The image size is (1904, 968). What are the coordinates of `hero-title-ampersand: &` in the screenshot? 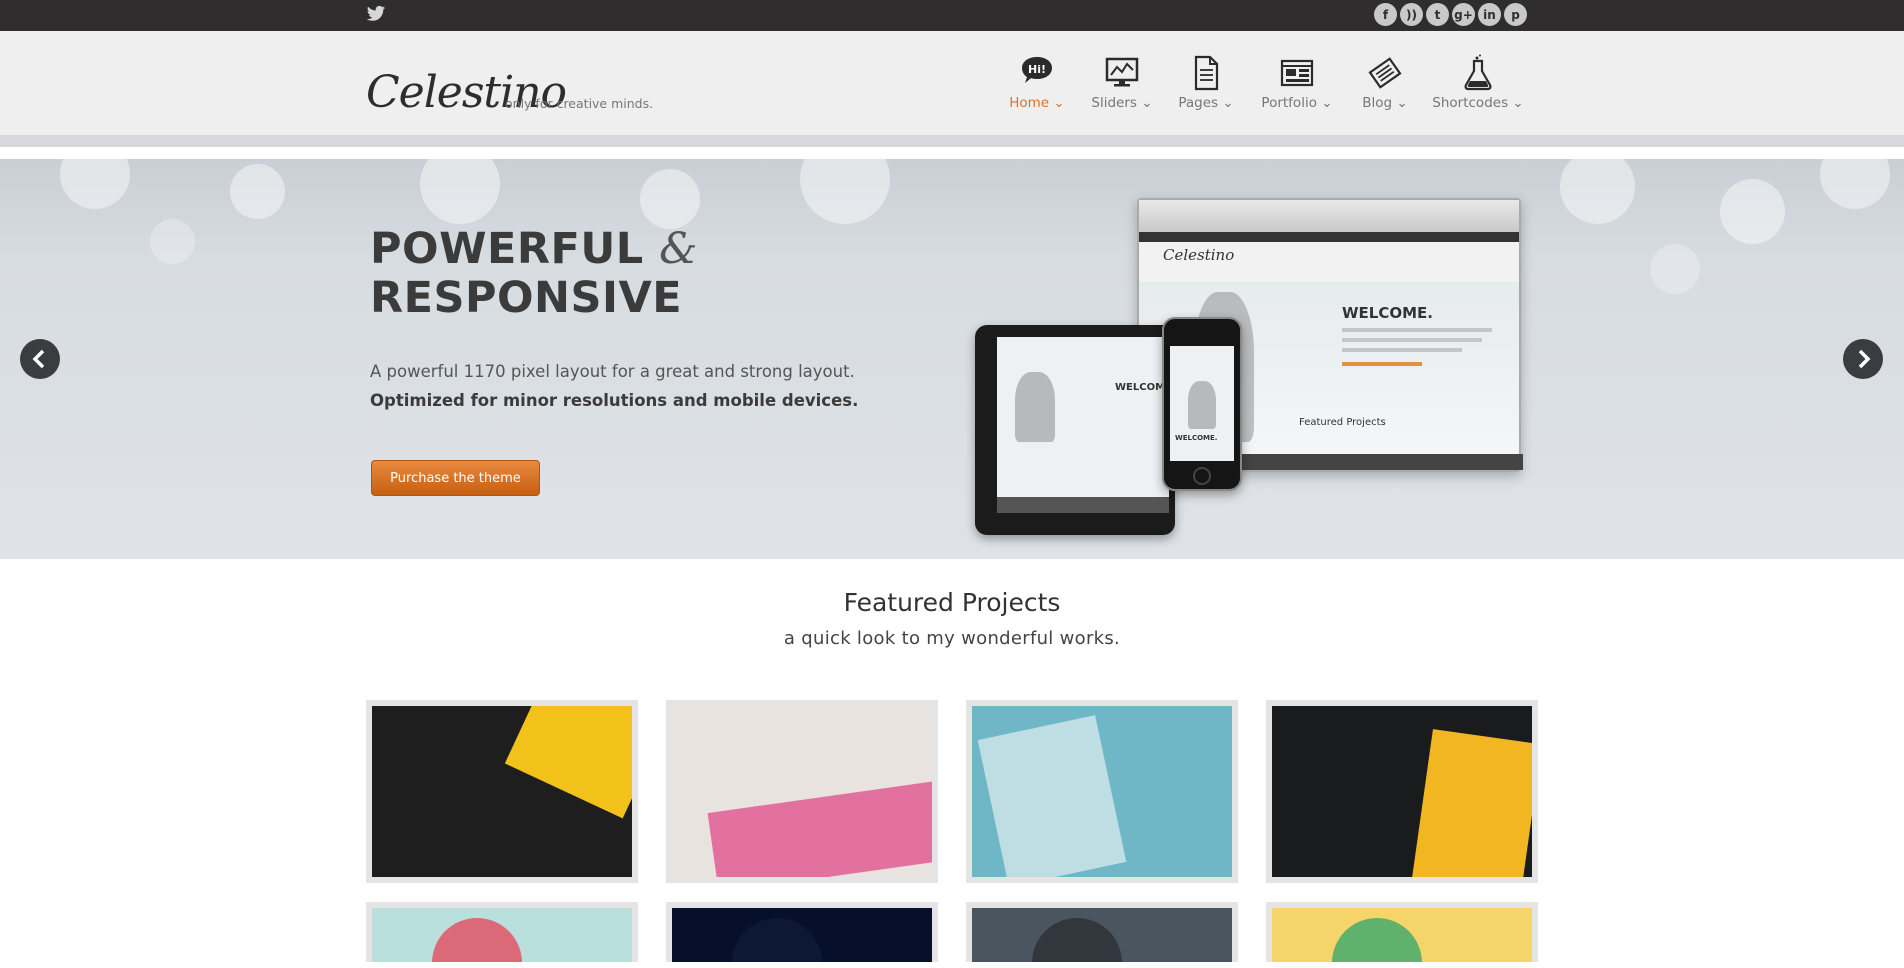 It's located at (678, 249).